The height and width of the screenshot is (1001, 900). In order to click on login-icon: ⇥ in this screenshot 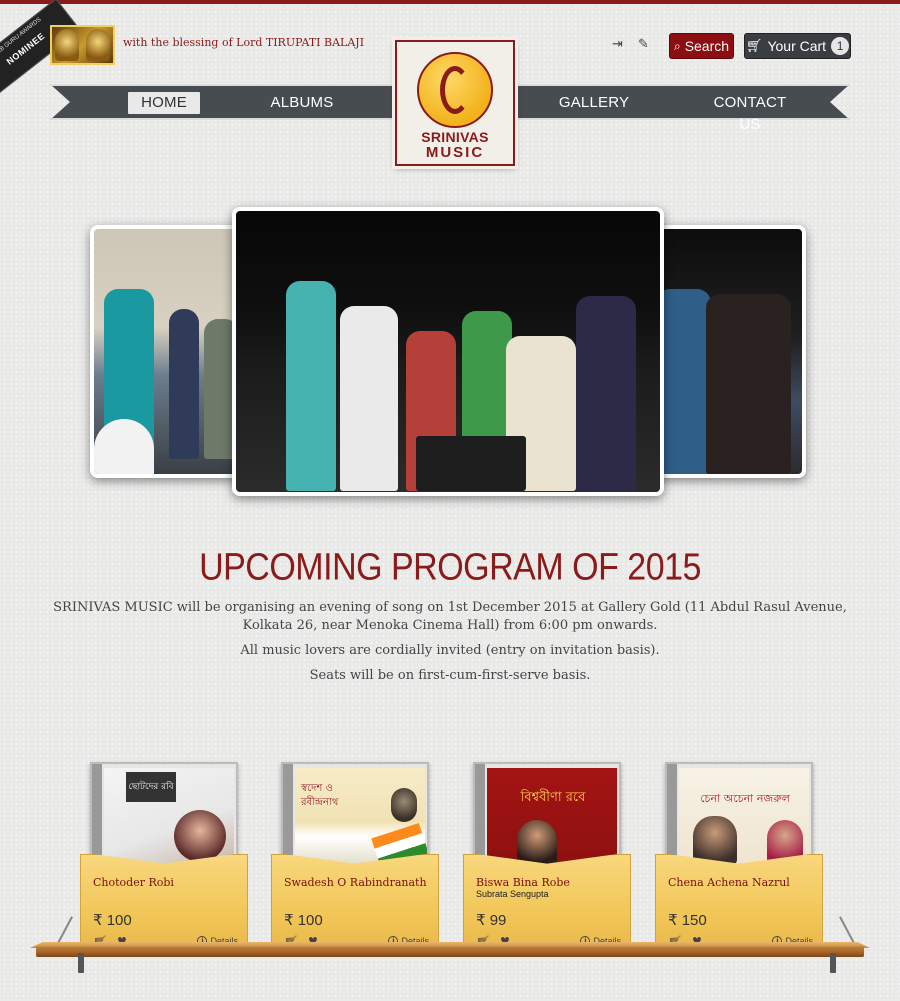, I will do `click(619, 45)`.